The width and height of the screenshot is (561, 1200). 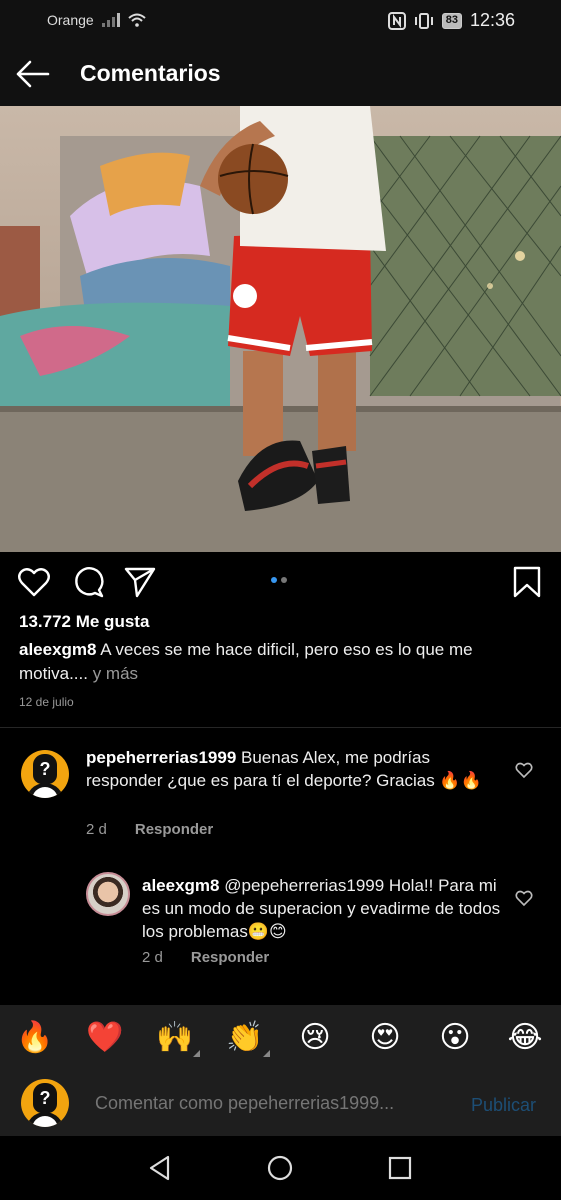 What do you see at coordinates (181, 885) in the screenshot?
I see `comment-author: aleexgm8` at bounding box center [181, 885].